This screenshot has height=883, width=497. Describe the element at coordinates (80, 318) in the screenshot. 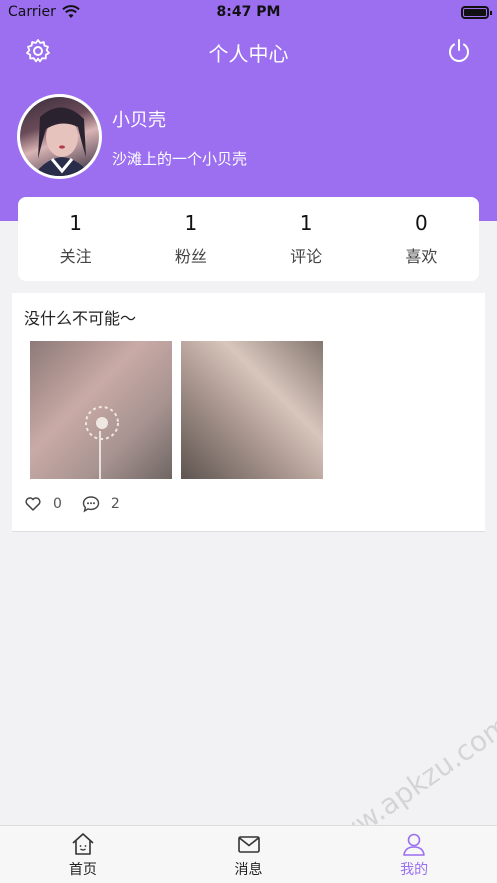

I see `post-text: 没什么不可能～` at that location.